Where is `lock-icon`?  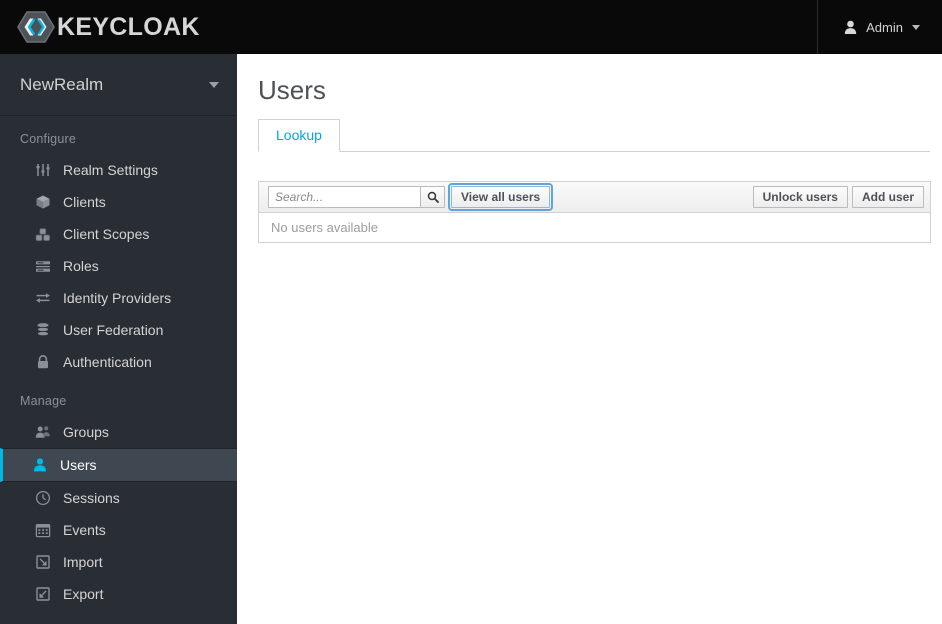 lock-icon is located at coordinates (42, 362).